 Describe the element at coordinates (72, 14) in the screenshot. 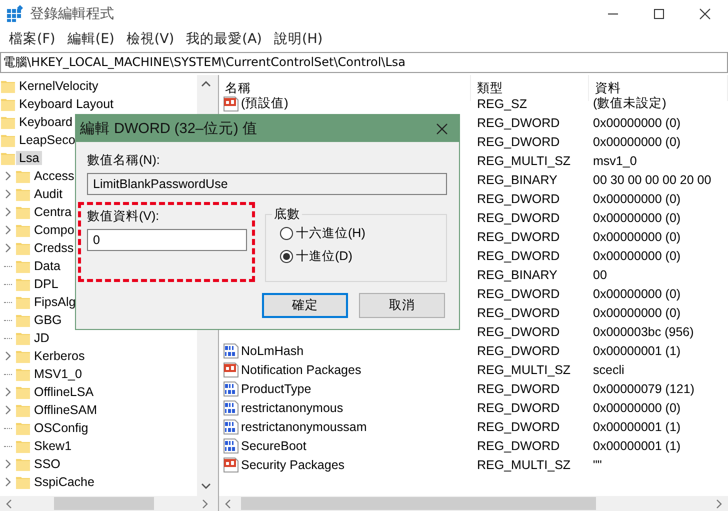

I see `window-title: 登錄編輯程式` at that location.